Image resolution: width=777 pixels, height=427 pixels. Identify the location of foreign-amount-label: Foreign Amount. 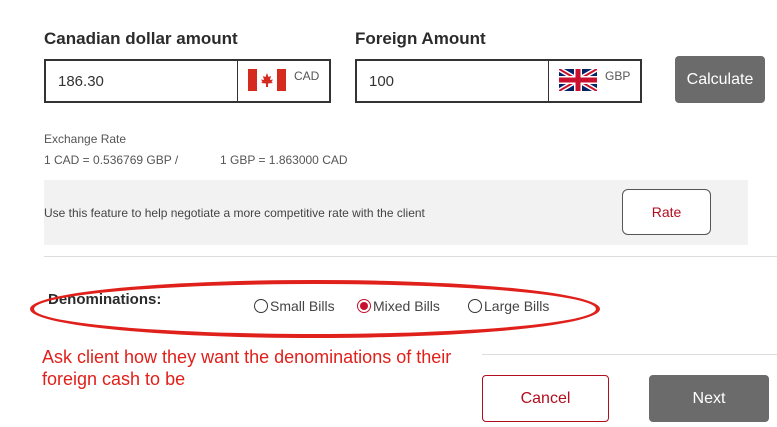
(420, 38).